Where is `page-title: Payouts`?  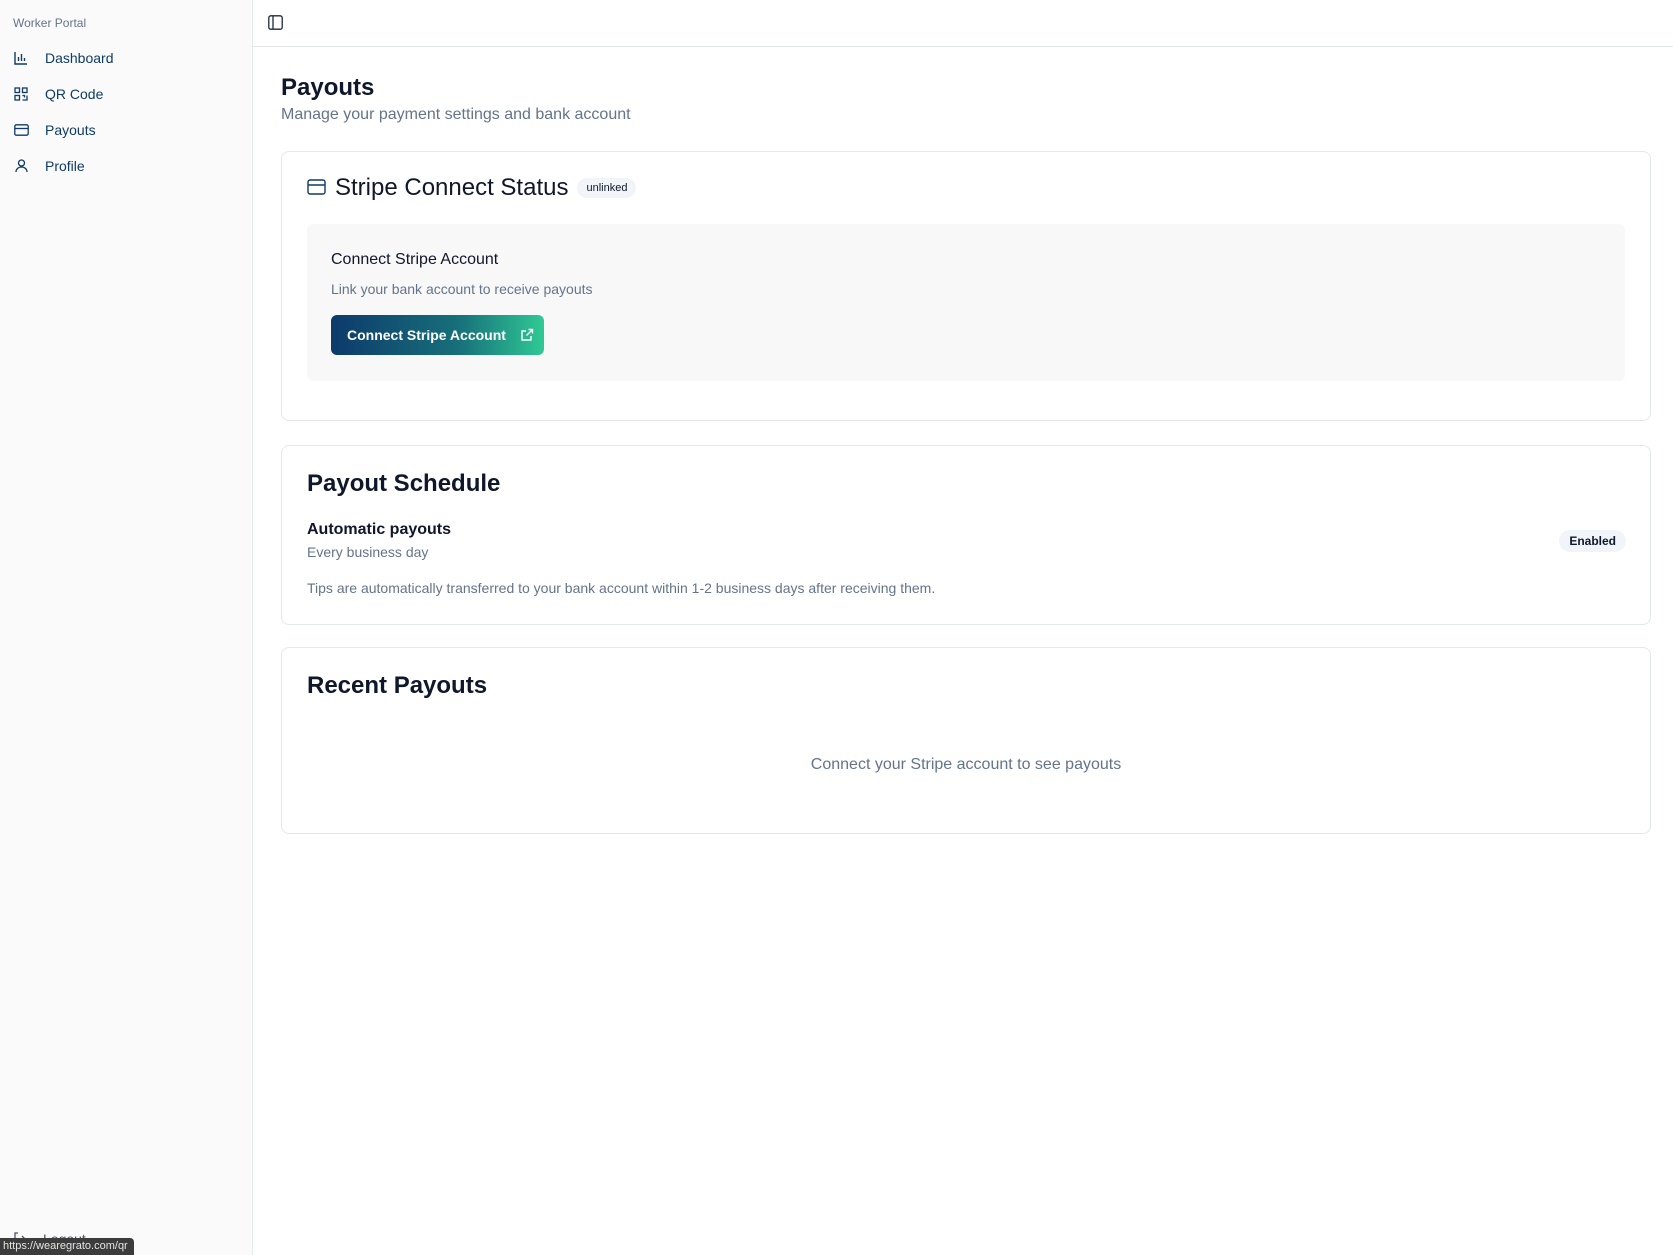
page-title: Payouts is located at coordinates (328, 87).